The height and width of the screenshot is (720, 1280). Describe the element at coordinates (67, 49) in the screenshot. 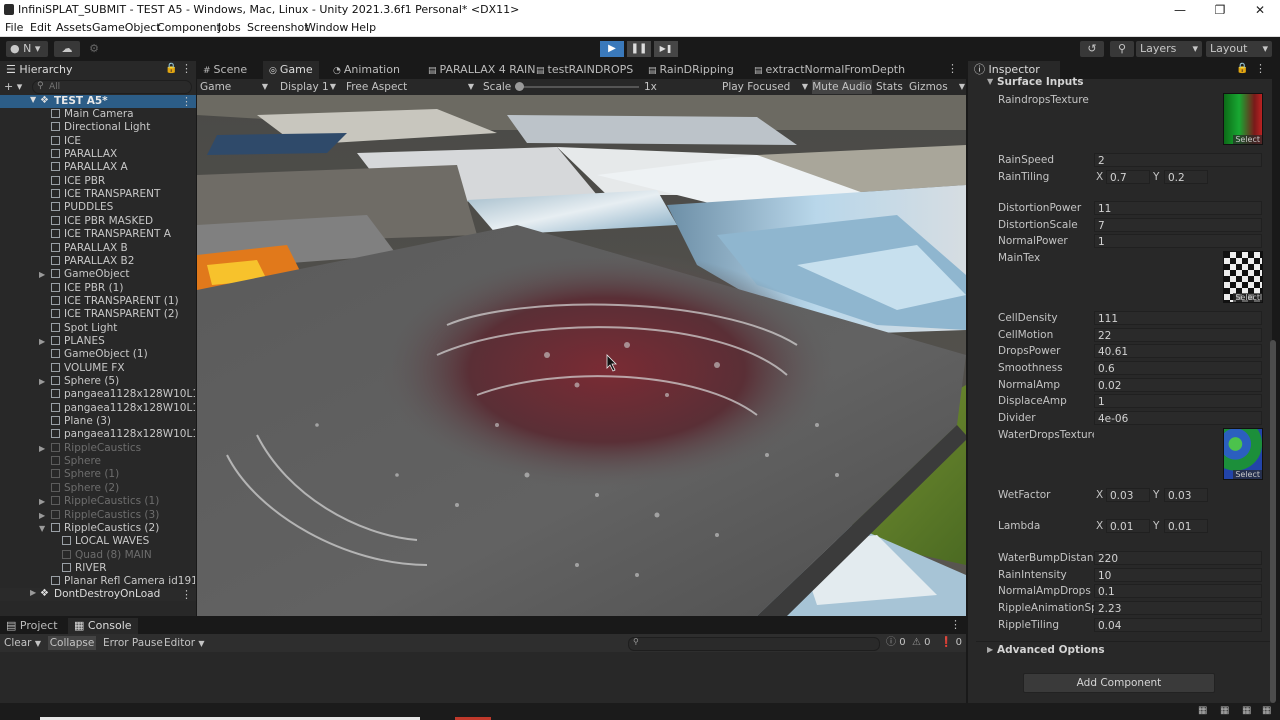

I see `cloud-icon: ☁` at that location.